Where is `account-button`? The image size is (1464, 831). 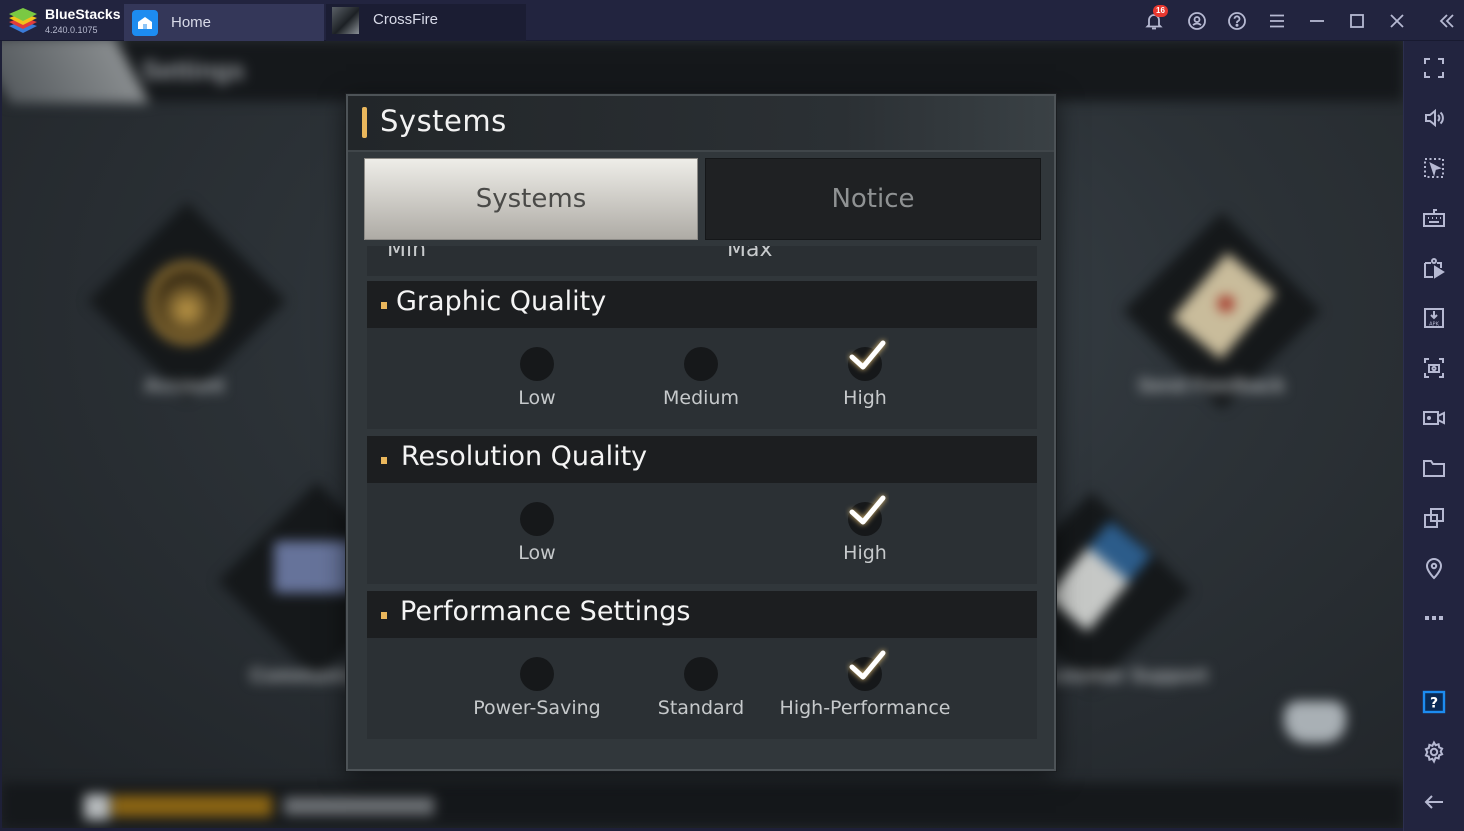
account-button is located at coordinates (1197, 21).